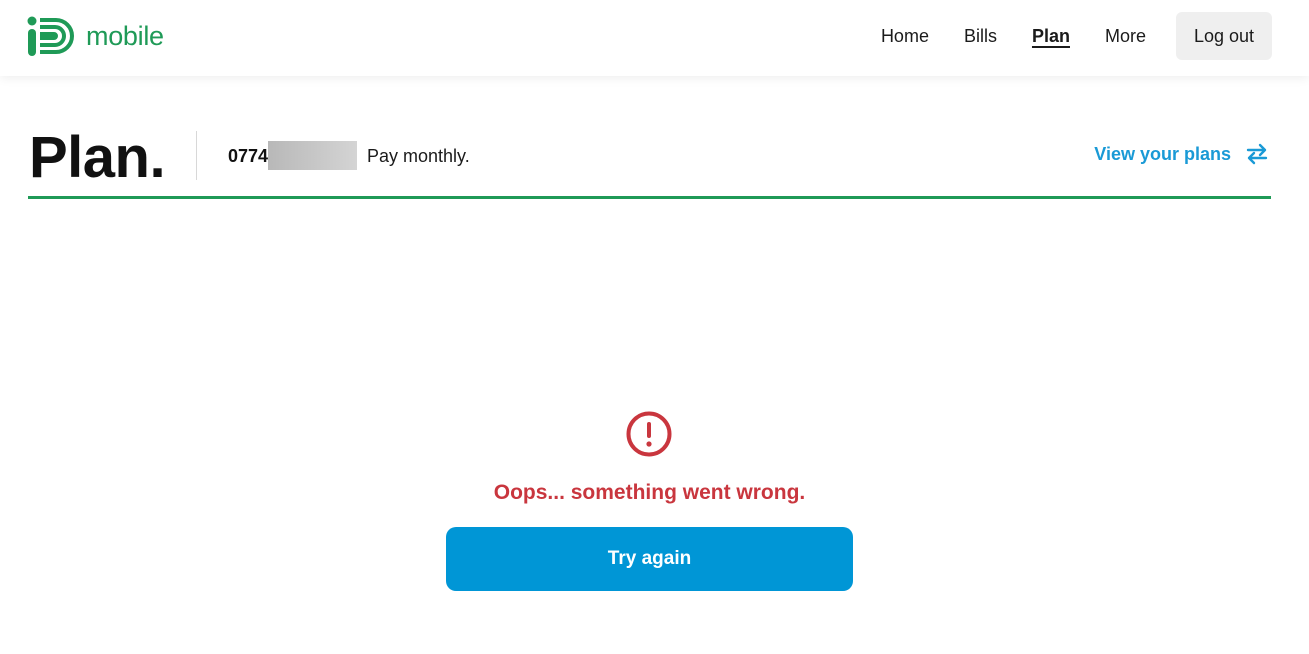 This screenshot has width=1309, height=654. What do you see at coordinates (1257, 154) in the screenshot?
I see `swap-arrows-icon` at bounding box center [1257, 154].